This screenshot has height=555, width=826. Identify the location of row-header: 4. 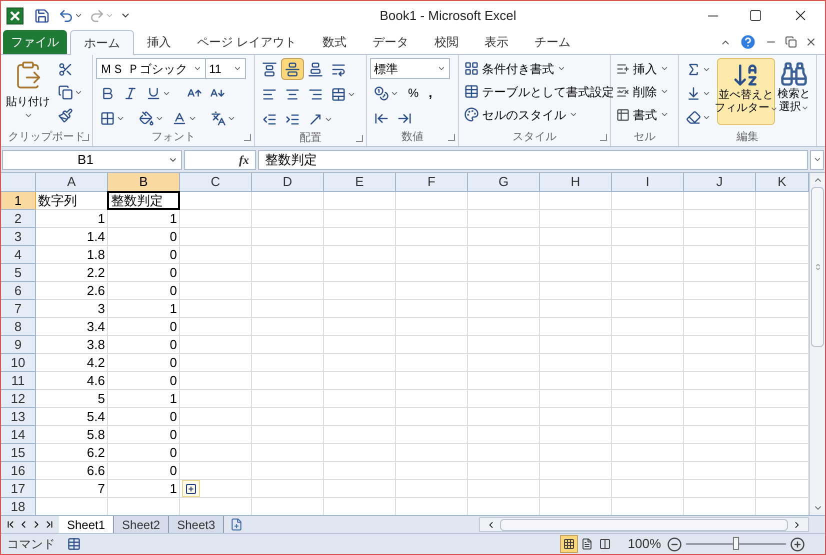
(18, 255).